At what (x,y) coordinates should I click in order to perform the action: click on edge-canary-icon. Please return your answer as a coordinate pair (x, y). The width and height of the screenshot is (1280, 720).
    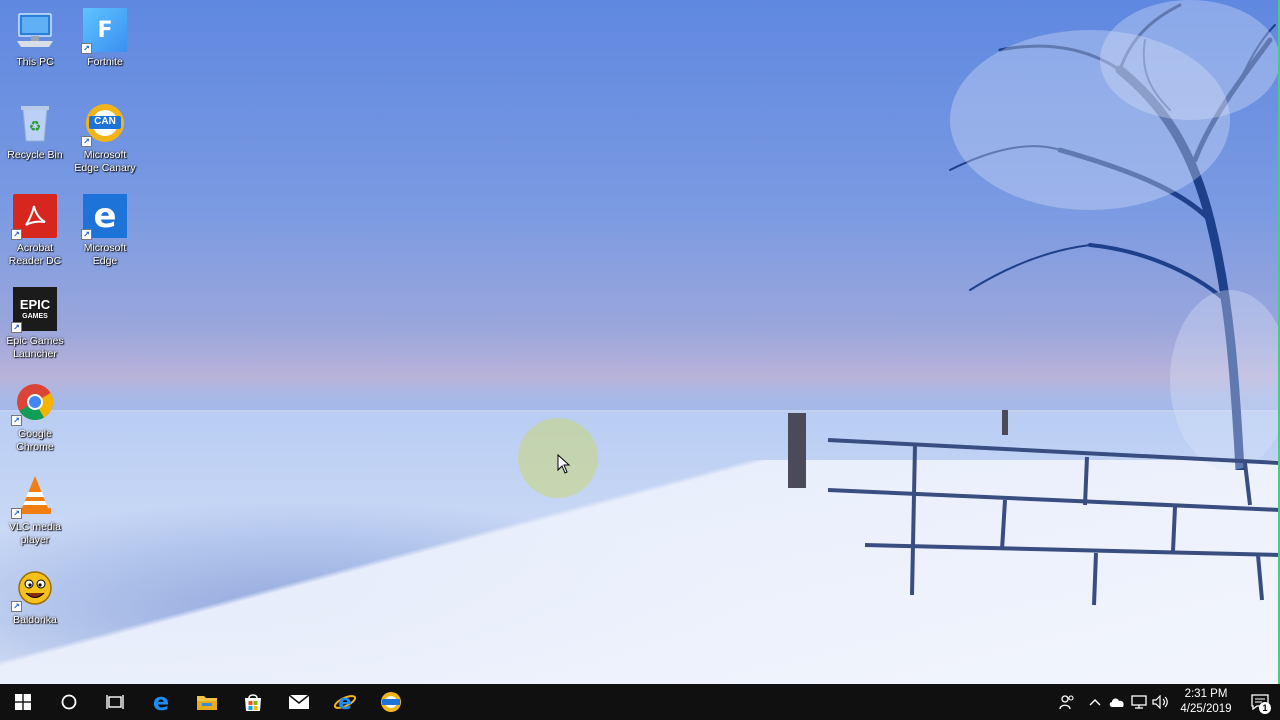
    Looking at the image, I should click on (391, 702).